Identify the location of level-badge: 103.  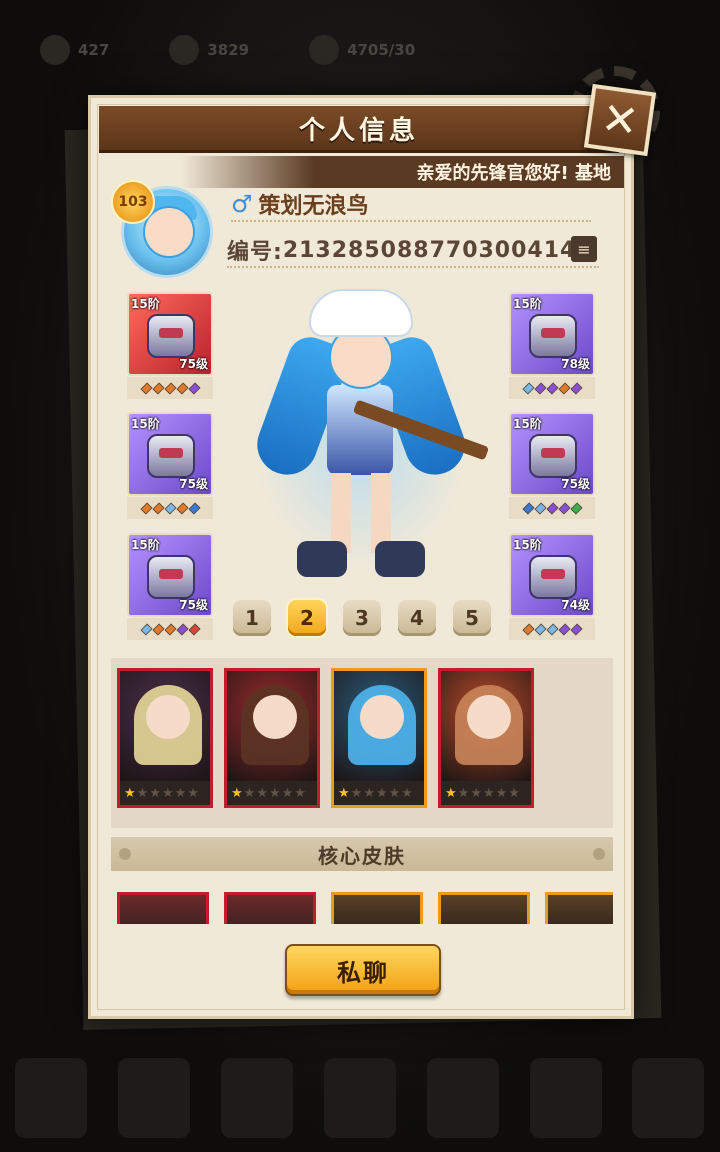
(133, 202).